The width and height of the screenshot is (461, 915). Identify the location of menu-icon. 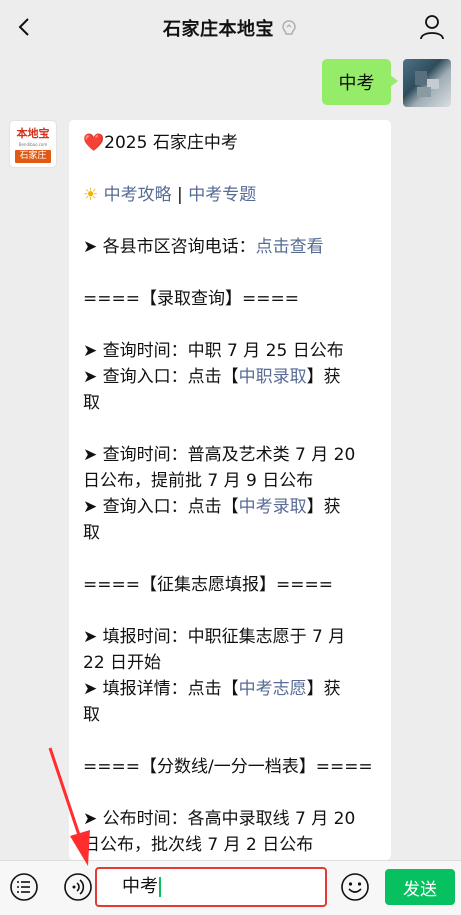
(24, 887).